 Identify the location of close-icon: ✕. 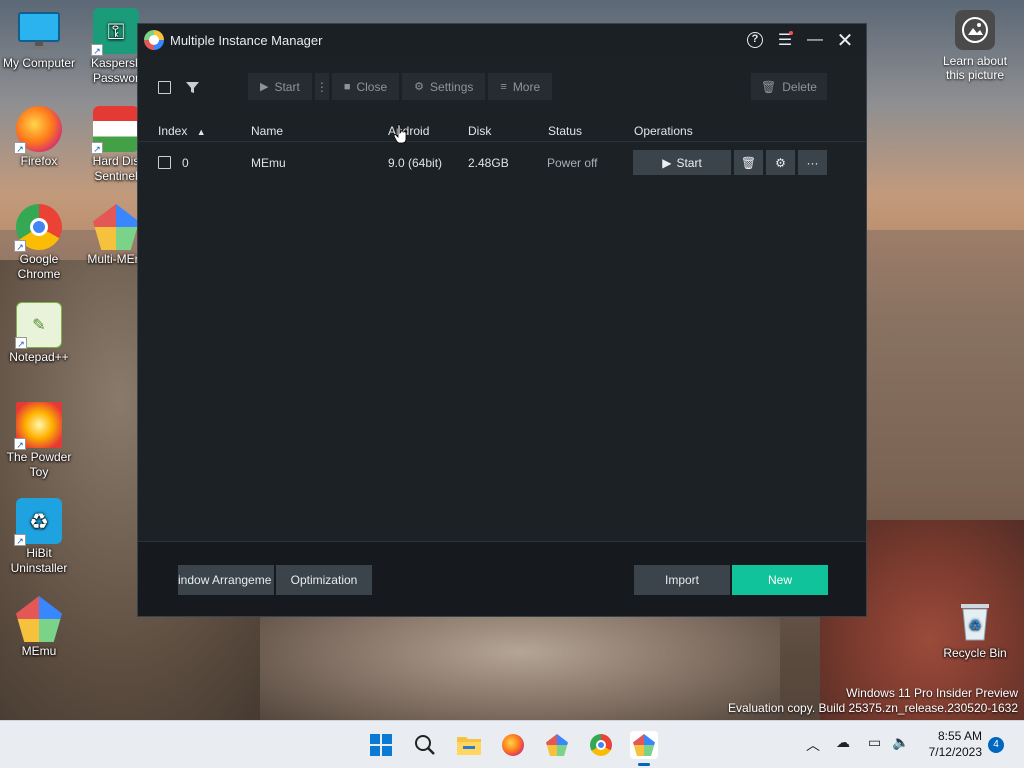
(845, 40).